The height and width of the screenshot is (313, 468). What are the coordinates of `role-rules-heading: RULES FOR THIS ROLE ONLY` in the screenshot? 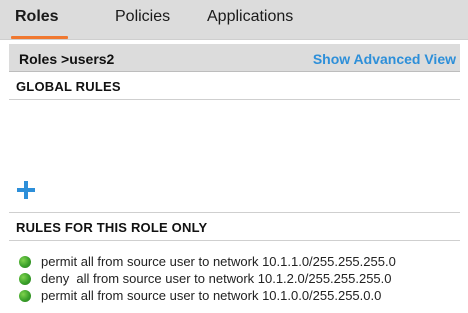 It's located at (112, 227).